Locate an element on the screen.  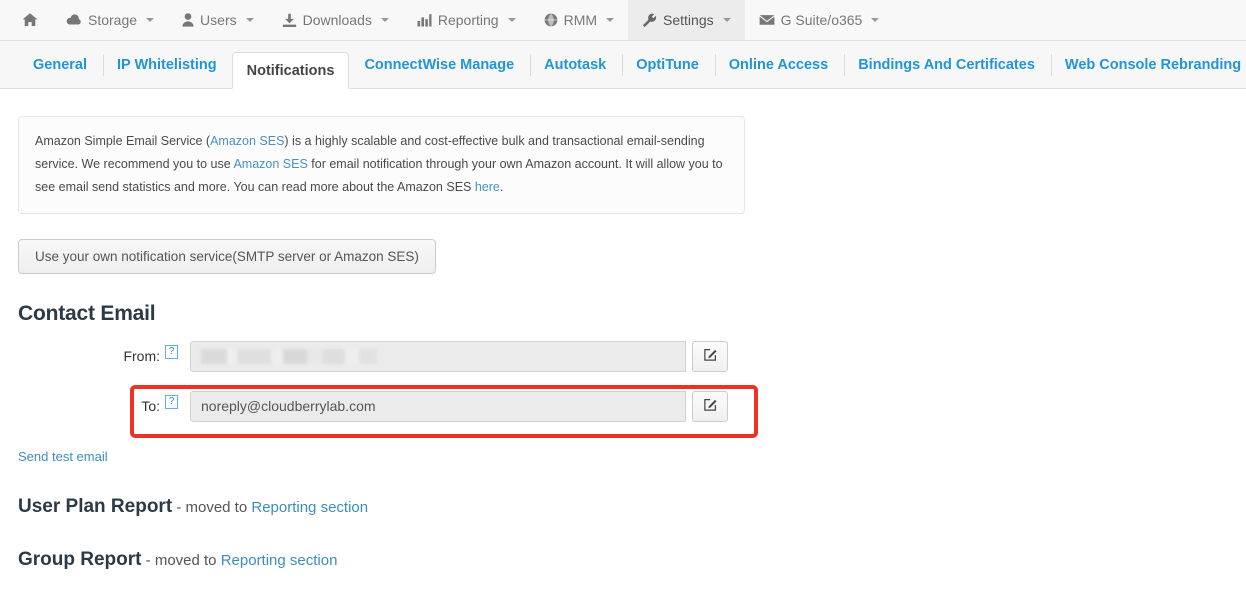
to-help-icon: ? is located at coordinates (171, 402).